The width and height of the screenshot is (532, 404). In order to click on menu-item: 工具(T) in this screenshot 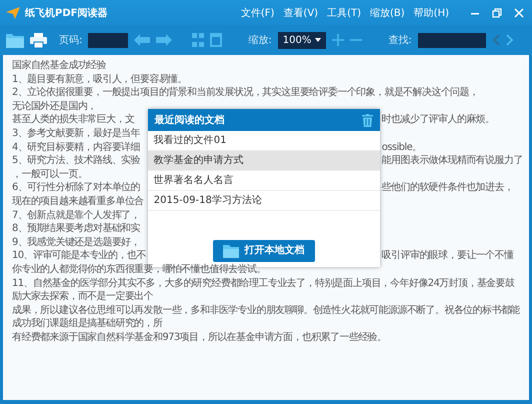, I will do `click(344, 13)`.